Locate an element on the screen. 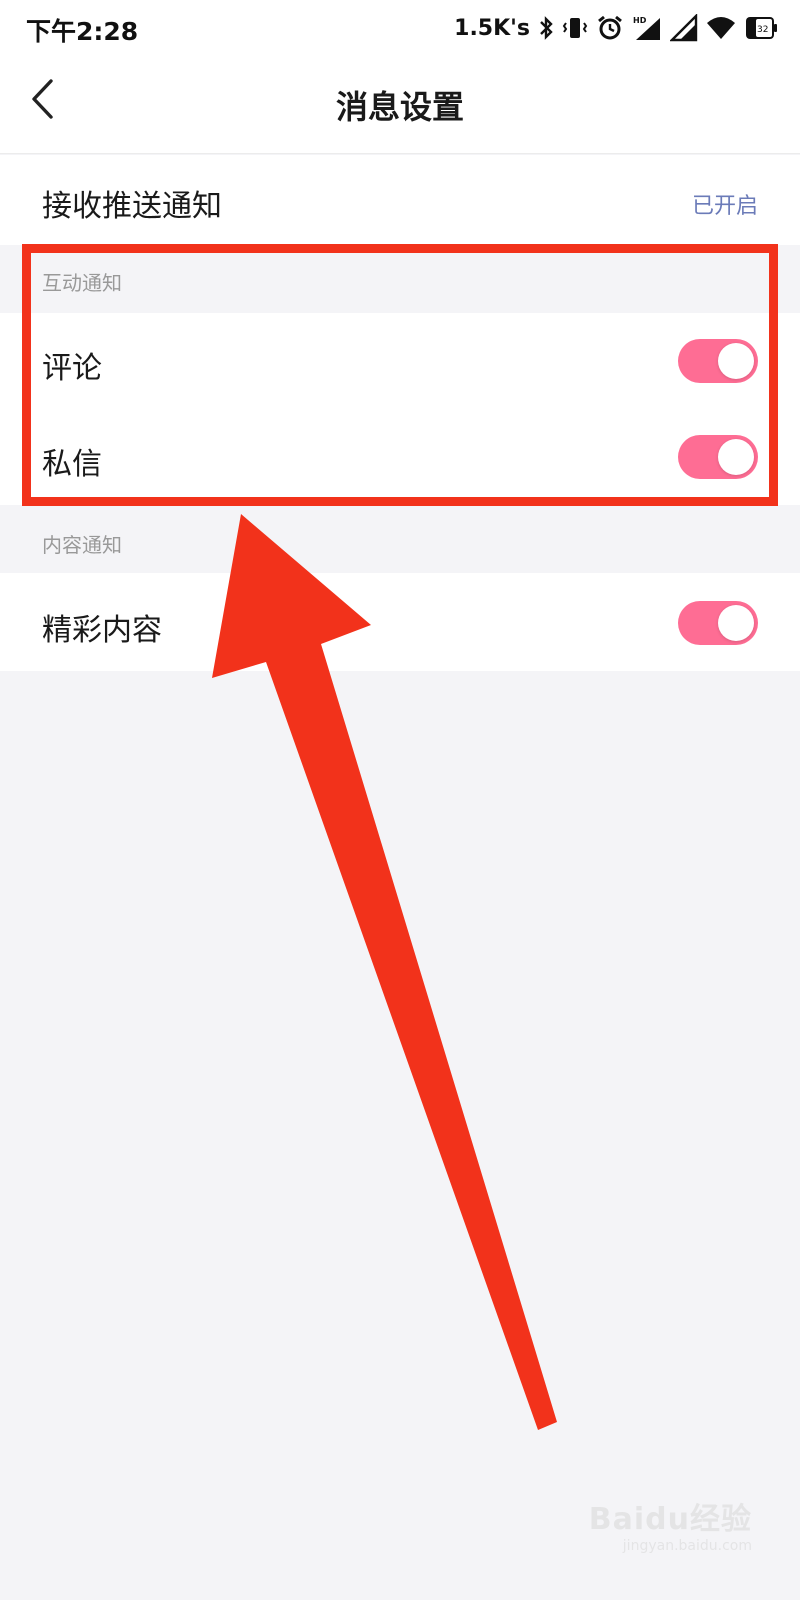 Image resolution: width=800 pixels, height=1600 pixels. comment-toggle is located at coordinates (718, 361).